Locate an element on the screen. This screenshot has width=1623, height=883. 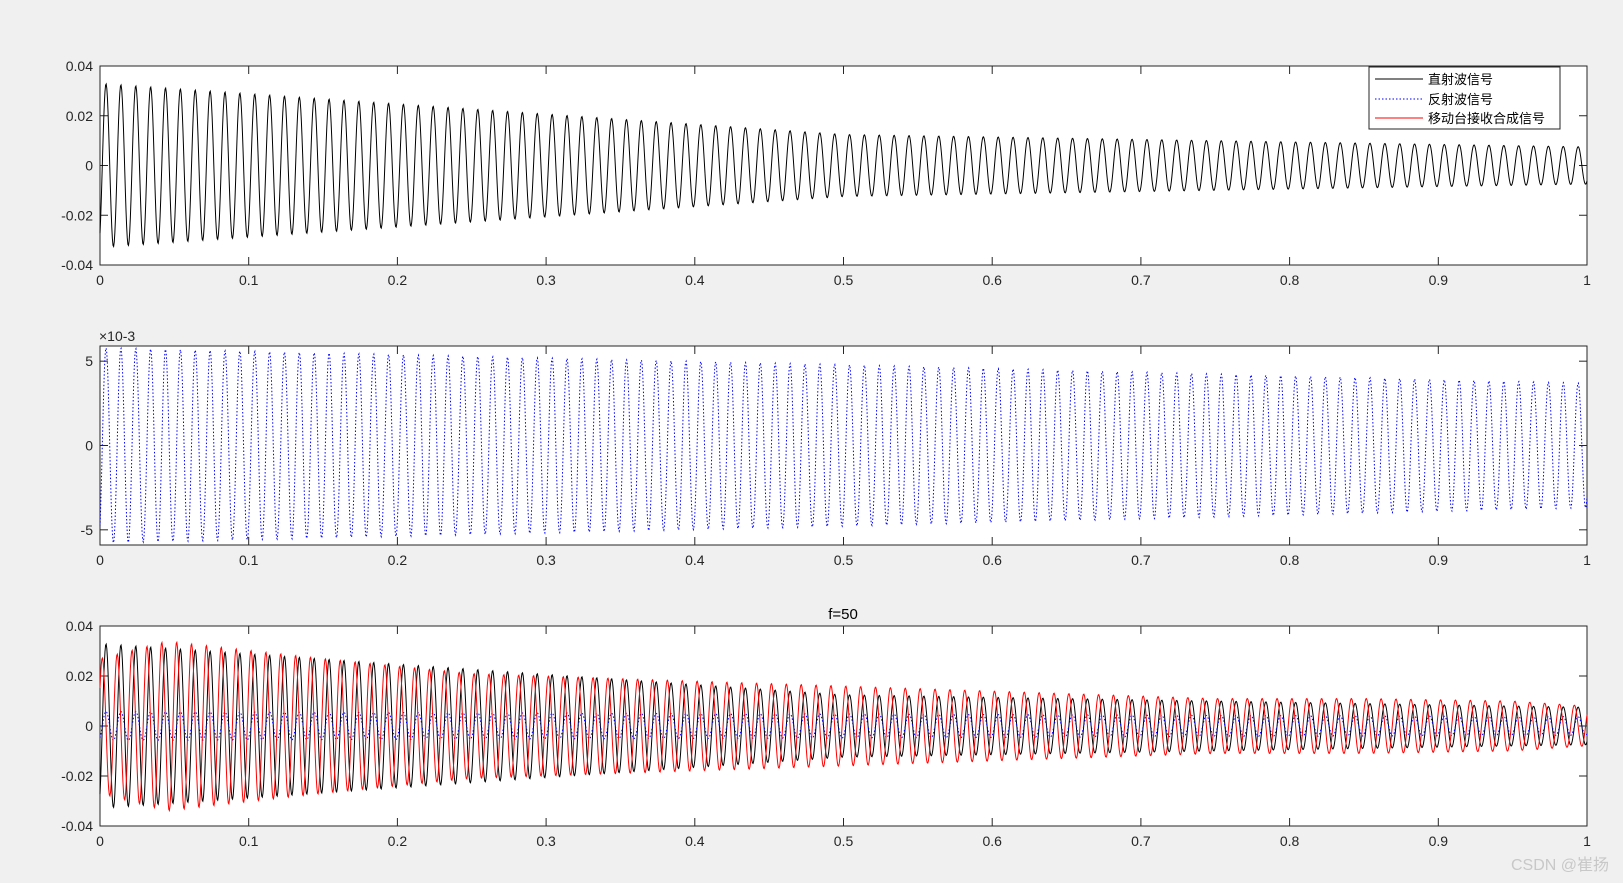
legend-label-combined: 移动台接收合成信号 is located at coordinates (1486, 119).